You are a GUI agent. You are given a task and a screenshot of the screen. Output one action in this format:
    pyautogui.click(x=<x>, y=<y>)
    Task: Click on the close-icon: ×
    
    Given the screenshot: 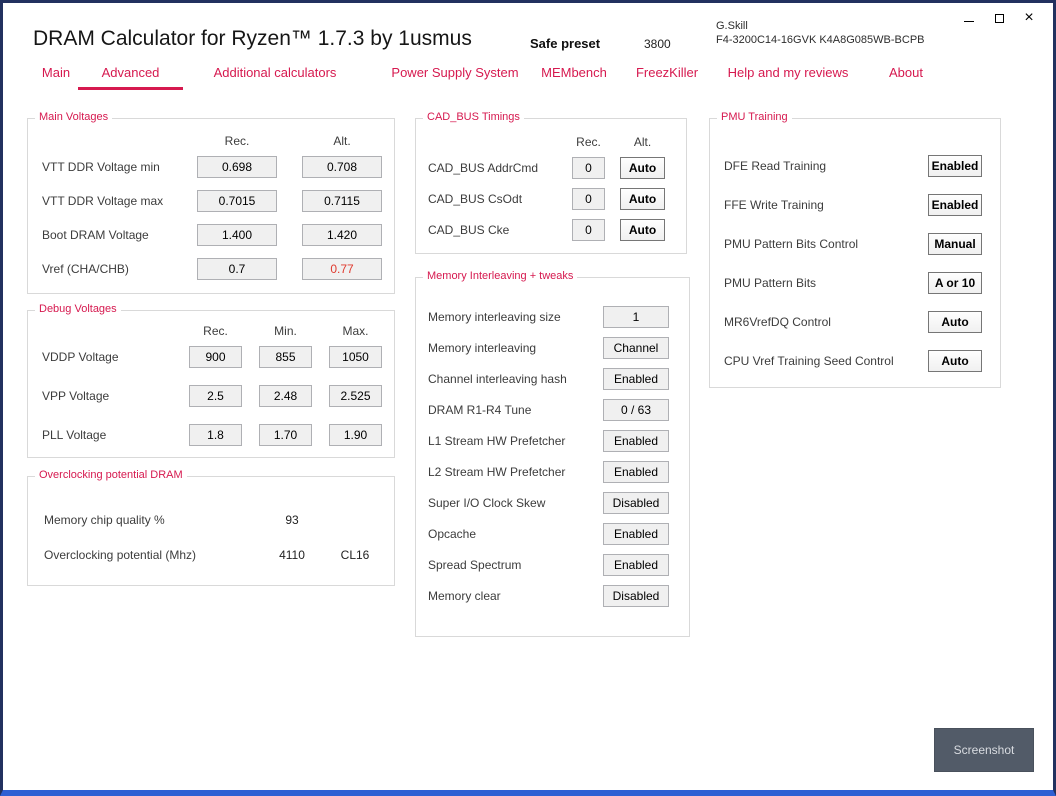 What is the action you would take?
    pyautogui.click(x=1029, y=17)
    